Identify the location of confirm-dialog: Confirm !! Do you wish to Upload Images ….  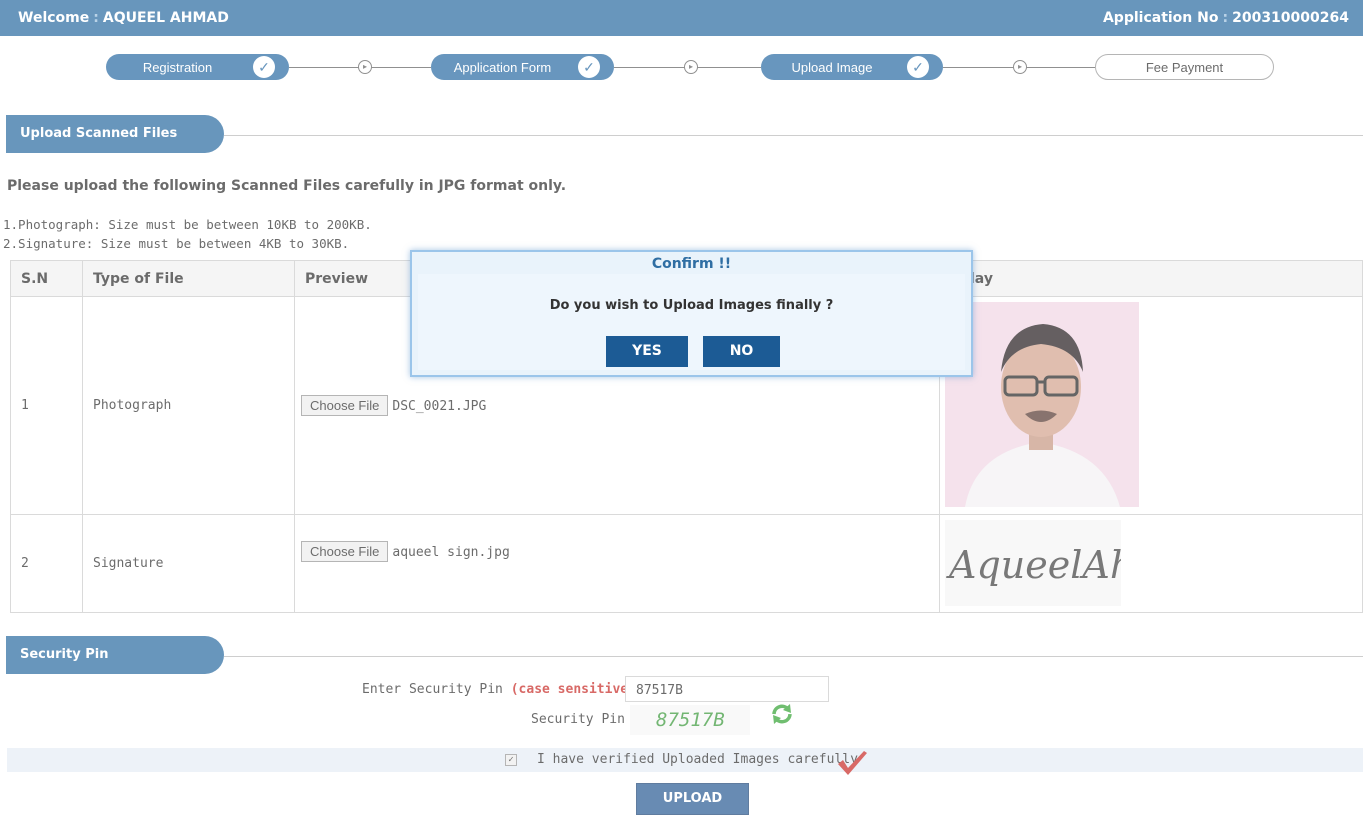
(691, 313).